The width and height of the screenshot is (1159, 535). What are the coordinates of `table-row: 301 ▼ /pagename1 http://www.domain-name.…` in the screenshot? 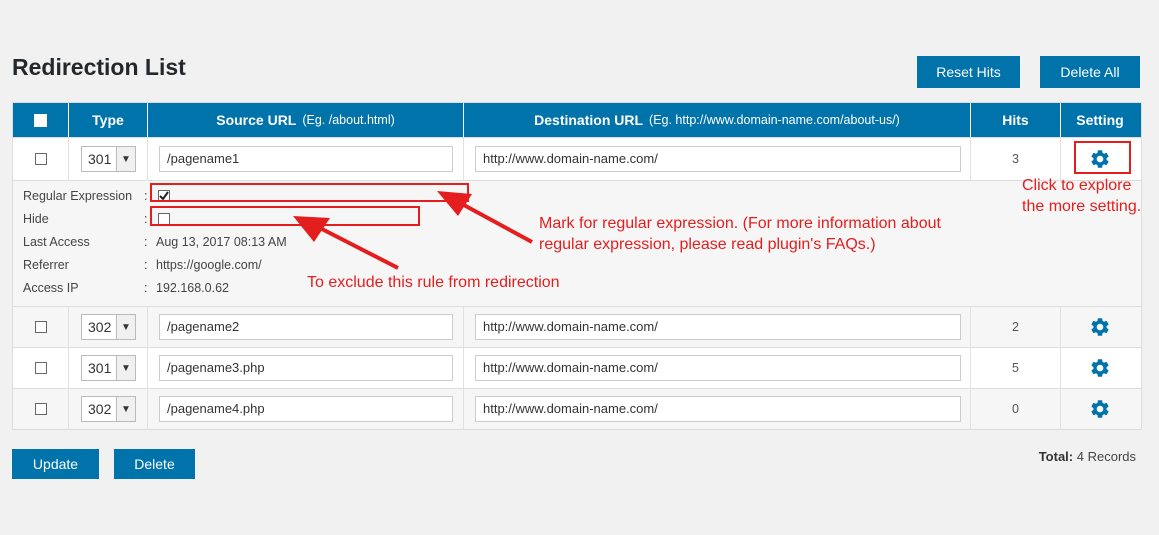 It's located at (577, 158).